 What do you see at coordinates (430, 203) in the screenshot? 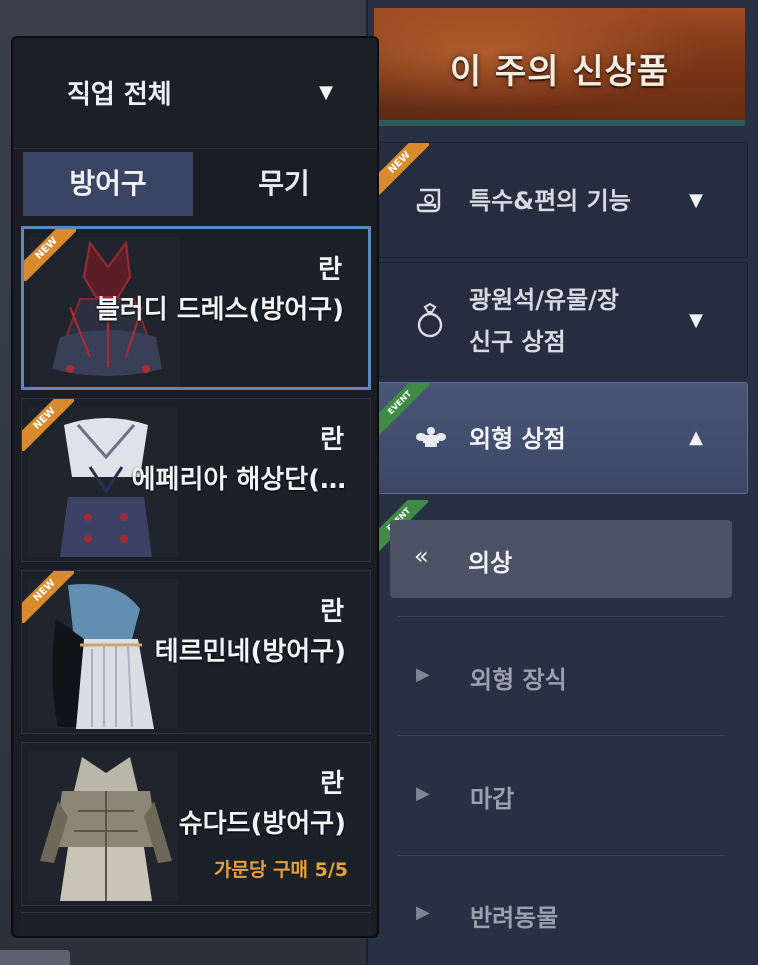
I see `scroll-icon` at bounding box center [430, 203].